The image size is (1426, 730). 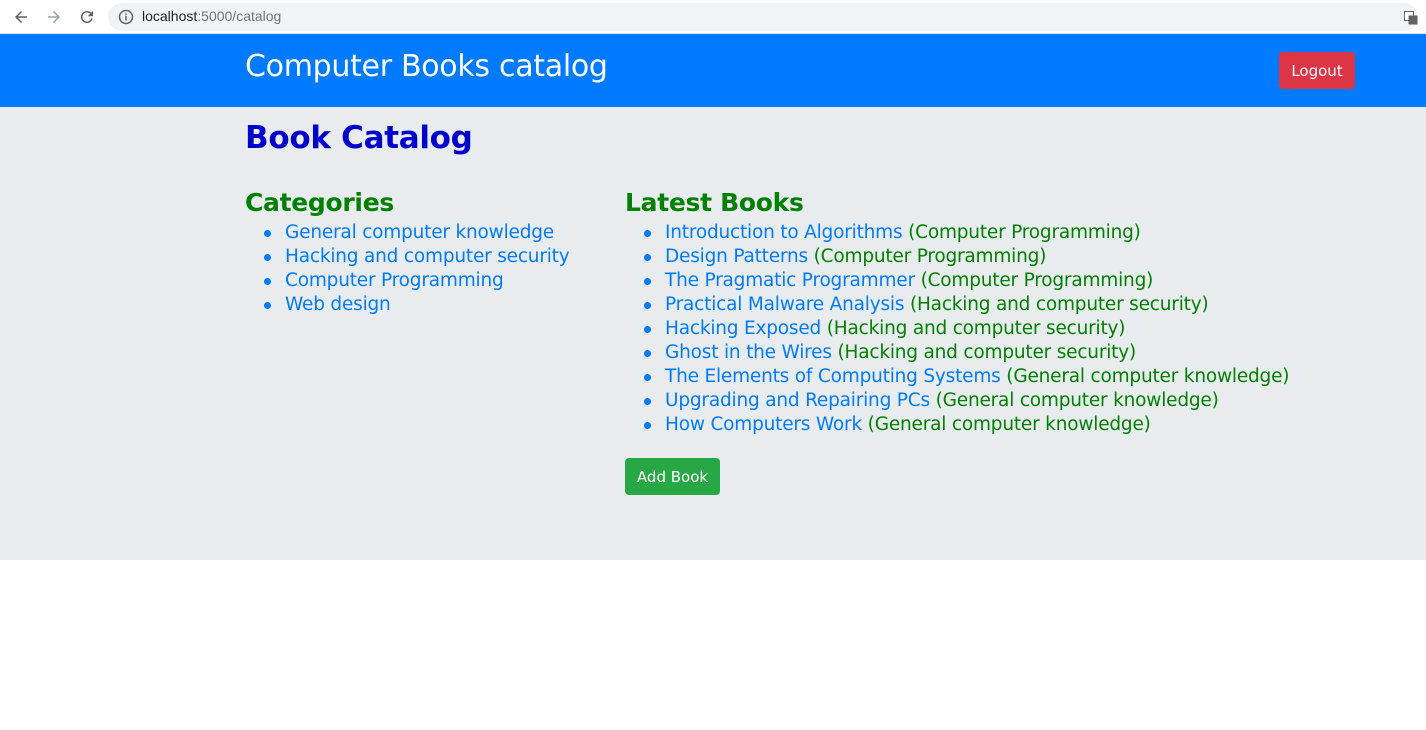 What do you see at coordinates (743, 328) in the screenshot?
I see `book-link: Hacking Exposed` at bounding box center [743, 328].